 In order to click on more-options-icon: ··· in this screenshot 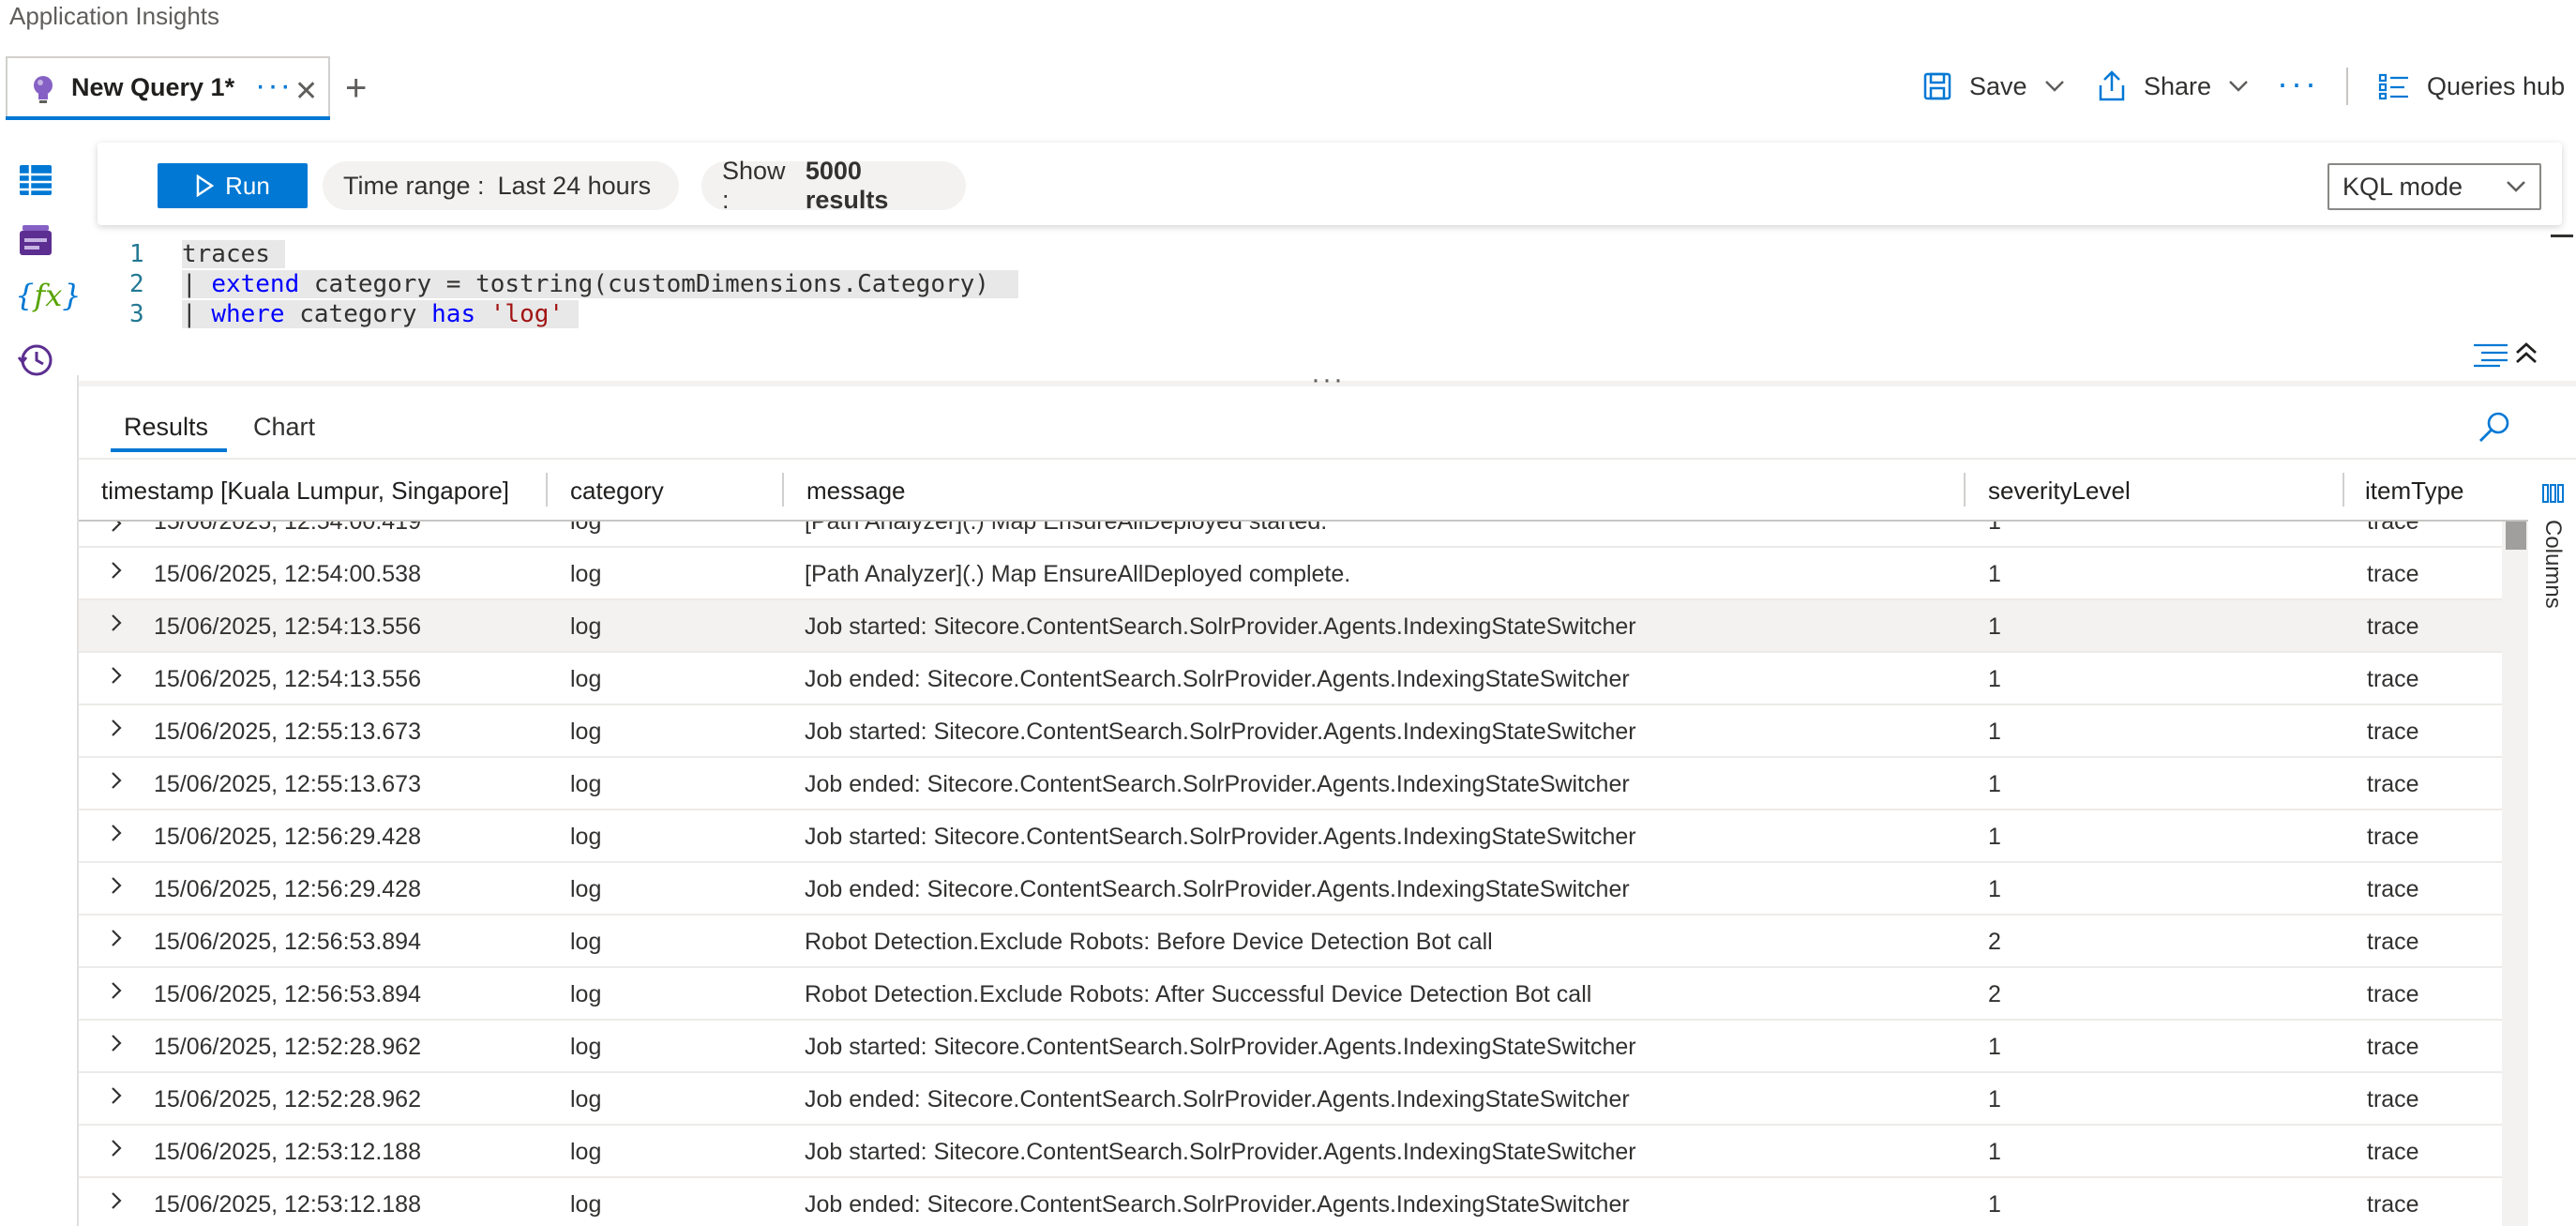, I will do `click(2298, 83)`.